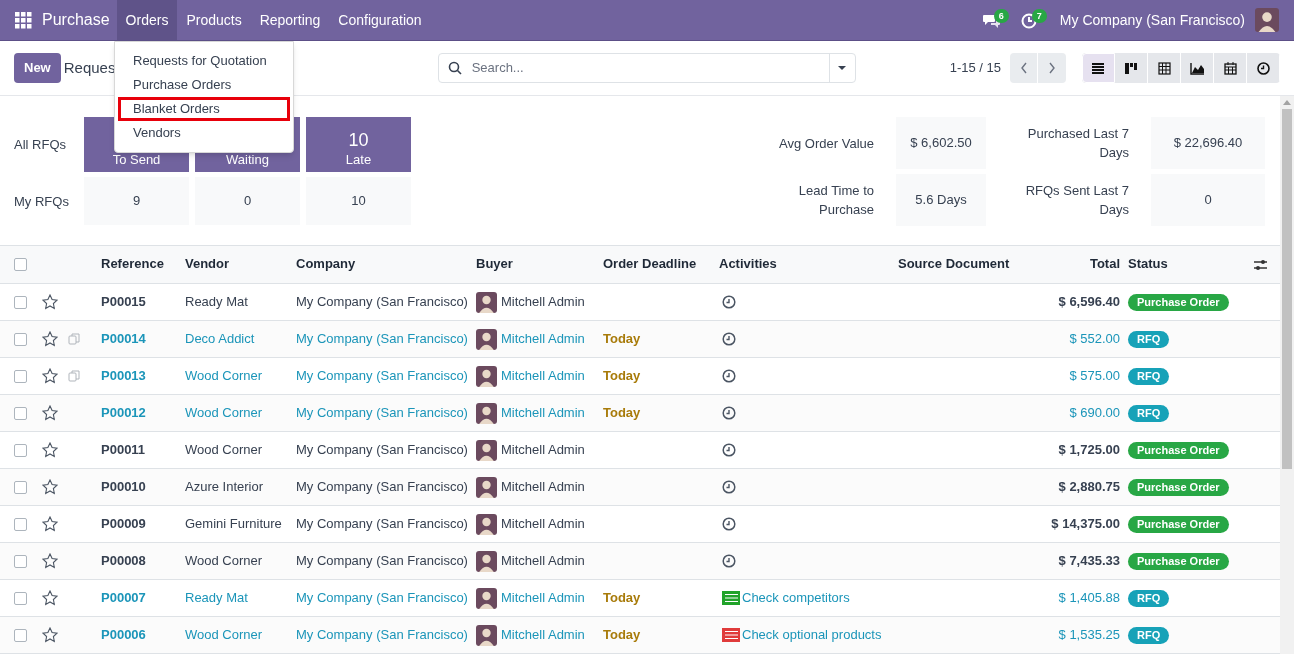 This screenshot has width=1294, height=654. I want to click on total-cell-text: $ 2,880.75, so click(1088, 486).